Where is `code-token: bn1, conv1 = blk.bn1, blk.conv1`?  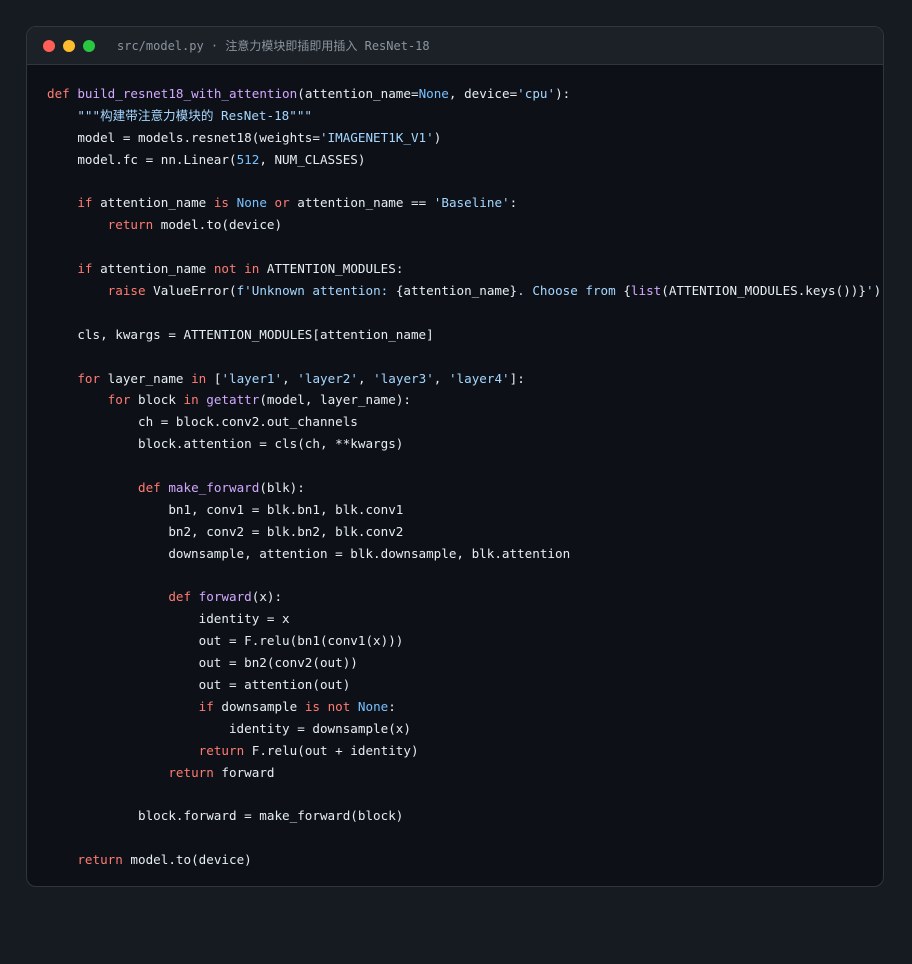 code-token: bn1, conv1 = blk.bn1, blk.conv1 is located at coordinates (225, 509).